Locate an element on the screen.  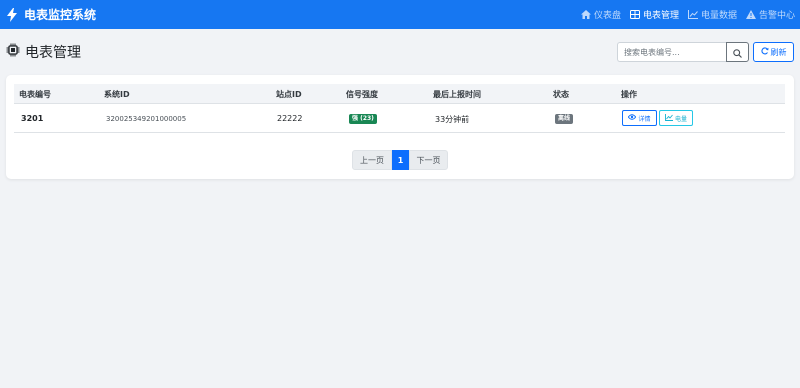
meter-no-cell: 3201 is located at coordinates (32, 118).